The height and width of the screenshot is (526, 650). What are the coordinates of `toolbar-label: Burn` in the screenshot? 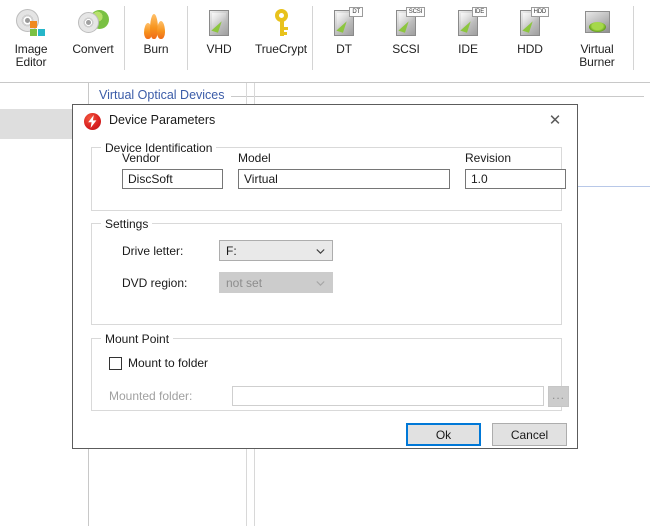 It's located at (156, 49).